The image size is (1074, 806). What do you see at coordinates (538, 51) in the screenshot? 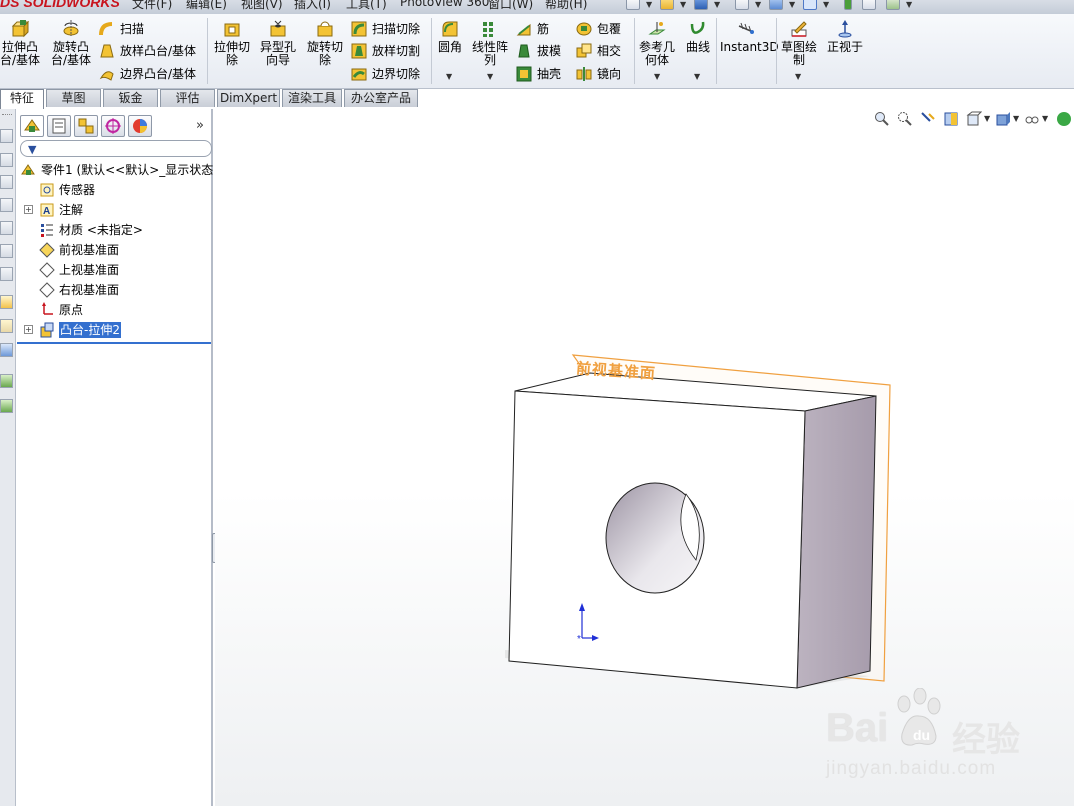
I see `draft-button: 拔模` at bounding box center [538, 51].